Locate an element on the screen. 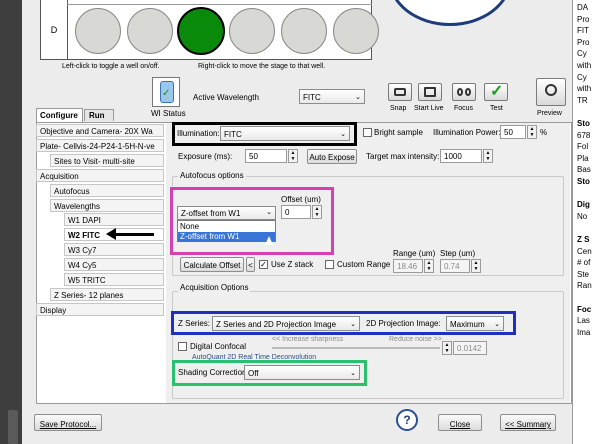 The height and width of the screenshot is (444, 592). digital-confocal-checkbox is located at coordinates (182, 346).